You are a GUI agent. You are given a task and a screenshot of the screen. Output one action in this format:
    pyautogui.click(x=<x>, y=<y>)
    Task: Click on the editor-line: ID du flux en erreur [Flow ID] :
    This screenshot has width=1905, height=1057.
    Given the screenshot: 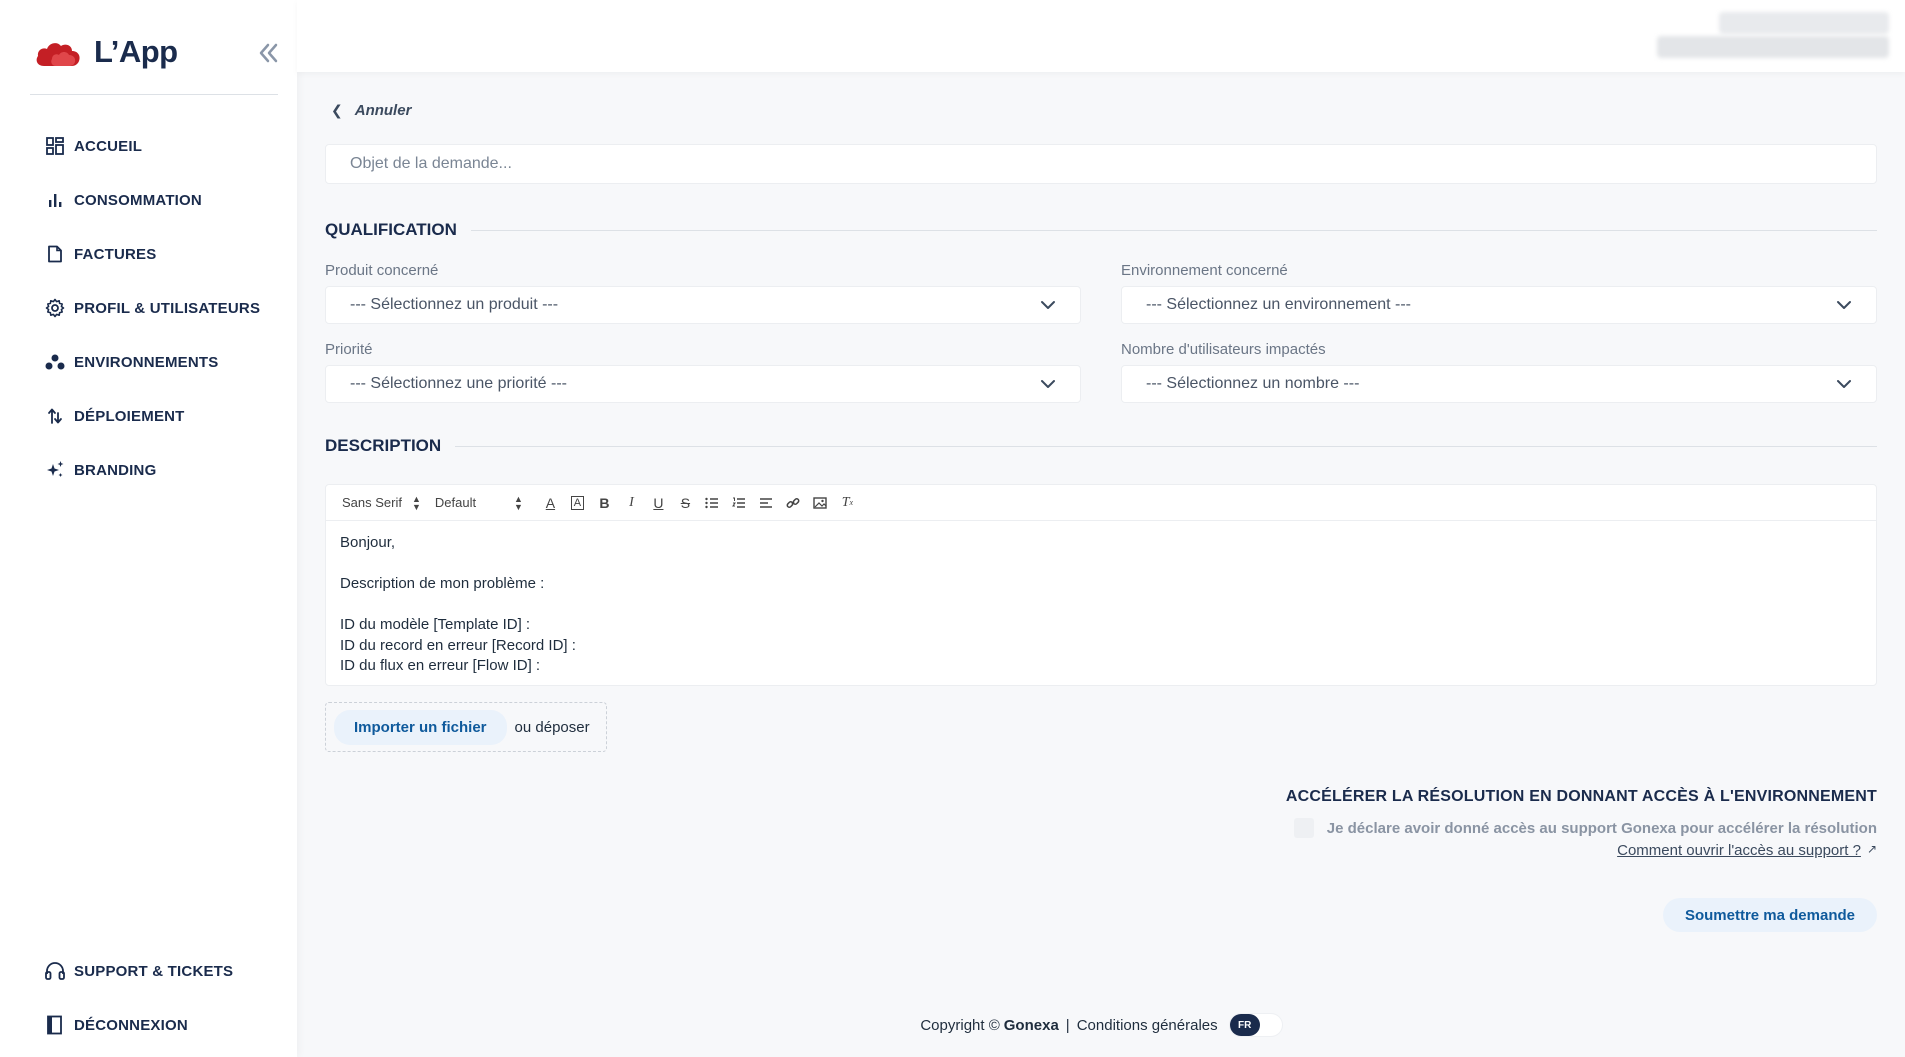 What is the action you would take?
    pyautogui.click(x=440, y=665)
    